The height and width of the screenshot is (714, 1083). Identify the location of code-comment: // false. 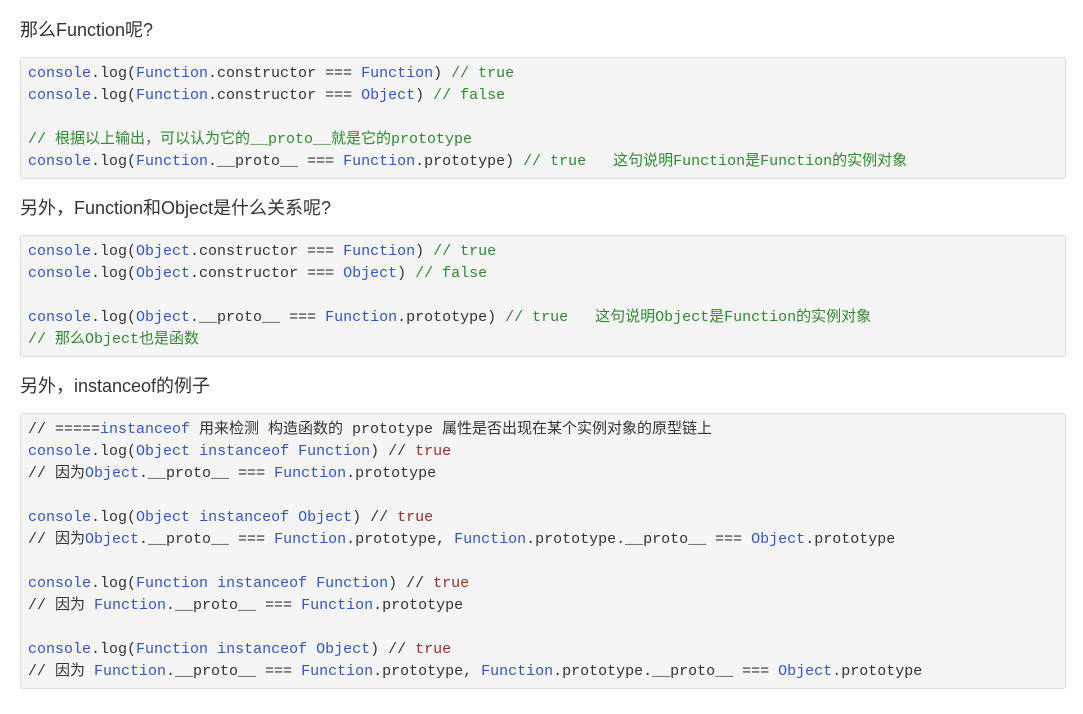
(469, 95).